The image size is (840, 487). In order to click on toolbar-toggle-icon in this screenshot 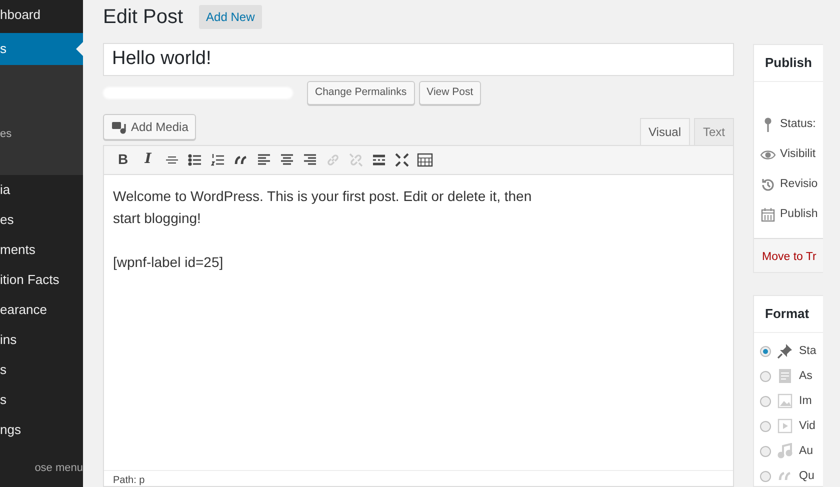, I will do `click(425, 160)`.